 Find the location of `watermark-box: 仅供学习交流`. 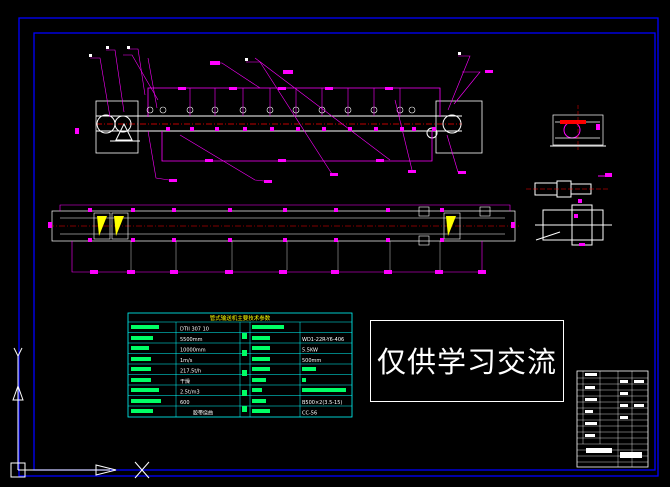

watermark-box: 仅供学习交流 is located at coordinates (467, 361).